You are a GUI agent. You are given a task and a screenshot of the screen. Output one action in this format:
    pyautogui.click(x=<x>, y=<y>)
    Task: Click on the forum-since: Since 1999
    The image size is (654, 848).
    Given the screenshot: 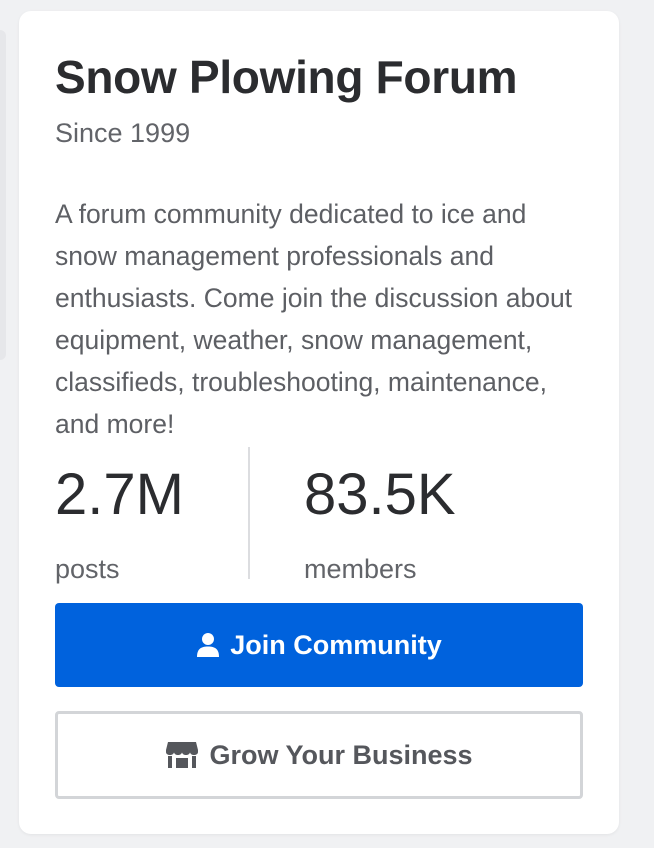 What is the action you would take?
    pyautogui.click(x=123, y=133)
    